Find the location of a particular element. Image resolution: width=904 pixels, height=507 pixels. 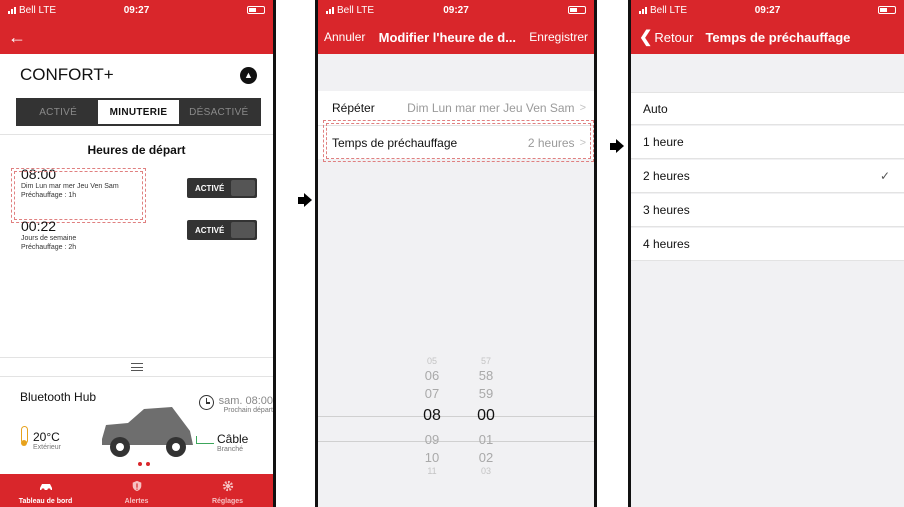

outside-temp: 20°C is located at coordinates (46, 437).